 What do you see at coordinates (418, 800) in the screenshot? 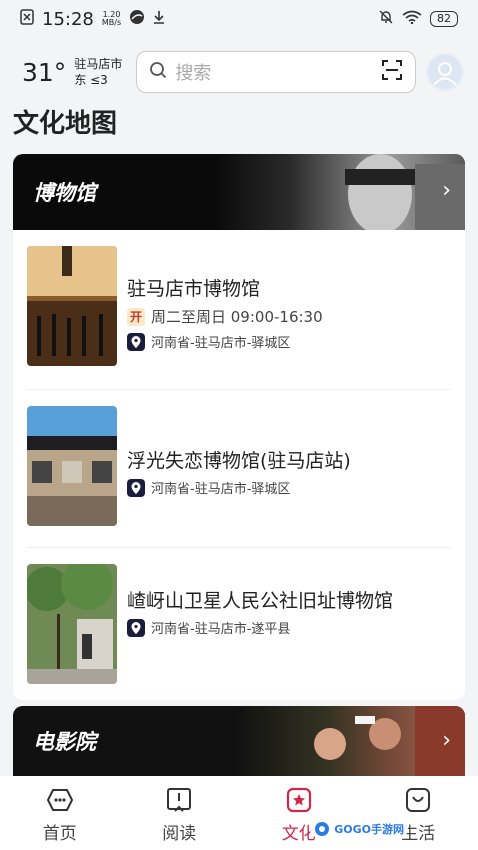
I see `bag-icon` at bounding box center [418, 800].